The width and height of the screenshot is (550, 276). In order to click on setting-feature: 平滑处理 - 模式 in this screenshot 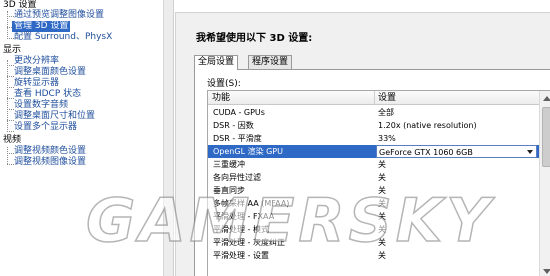, I will do `click(241, 229)`.